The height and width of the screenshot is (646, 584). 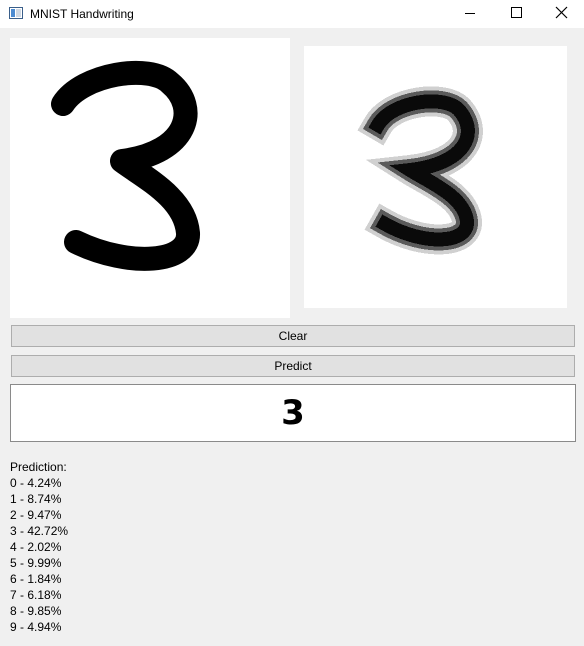 I want to click on prediction-item: 6 - 1.84%, so click(x=36, y=579).